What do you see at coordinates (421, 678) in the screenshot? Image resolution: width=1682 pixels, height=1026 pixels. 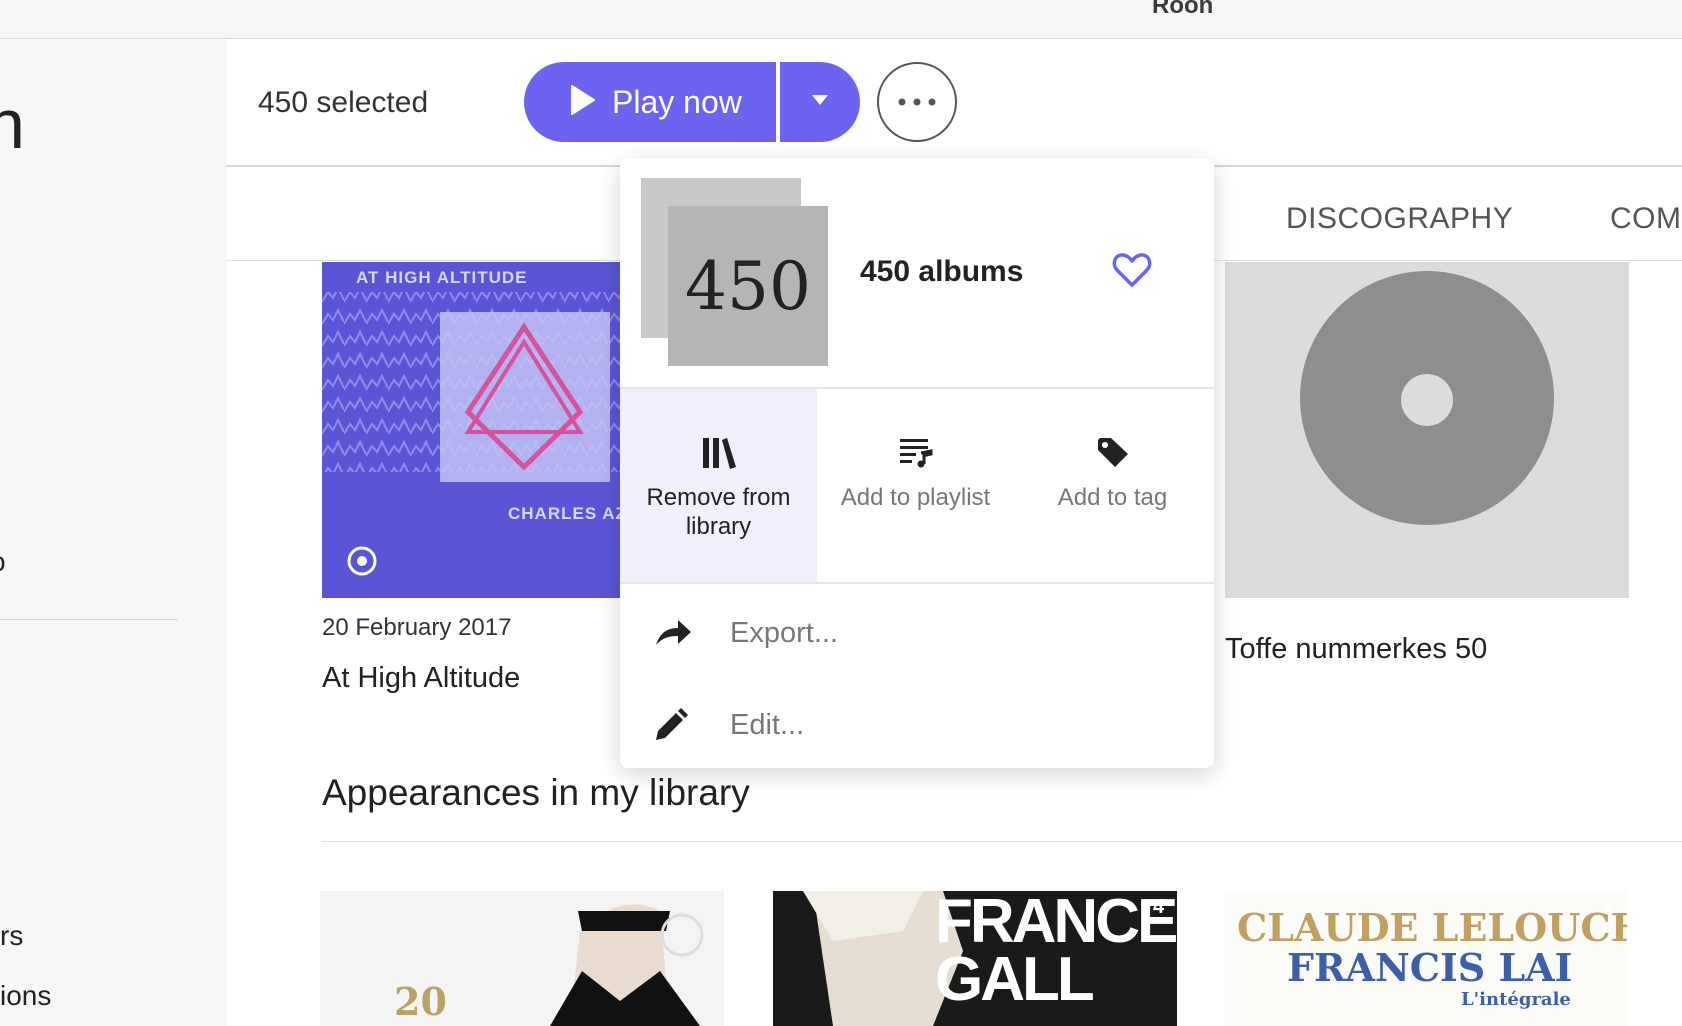 I see `album-title: At High Altitude` at bounding box center [421, 678].